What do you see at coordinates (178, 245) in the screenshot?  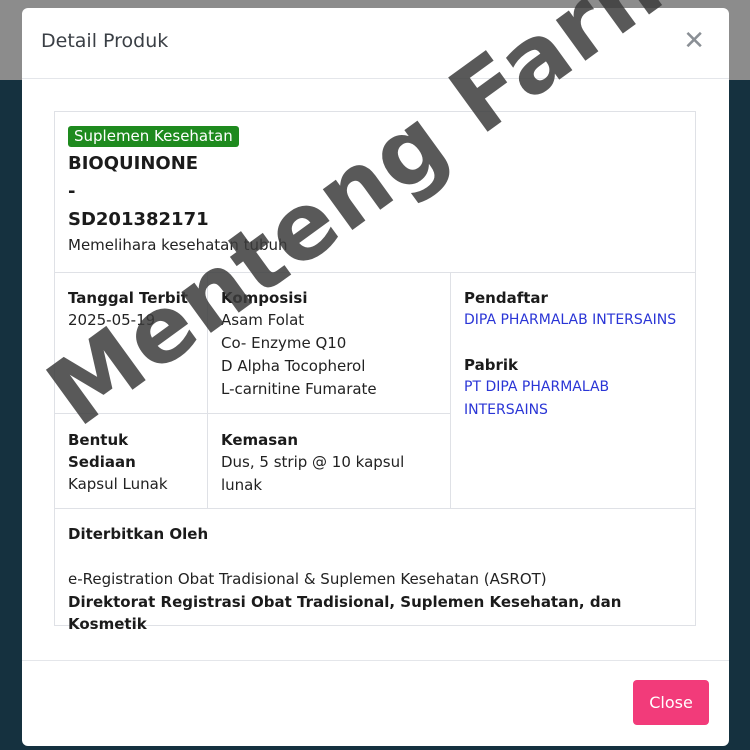 I see `product-description: Memelihara kesehatan tubuh` at bounding box center [178, 245].